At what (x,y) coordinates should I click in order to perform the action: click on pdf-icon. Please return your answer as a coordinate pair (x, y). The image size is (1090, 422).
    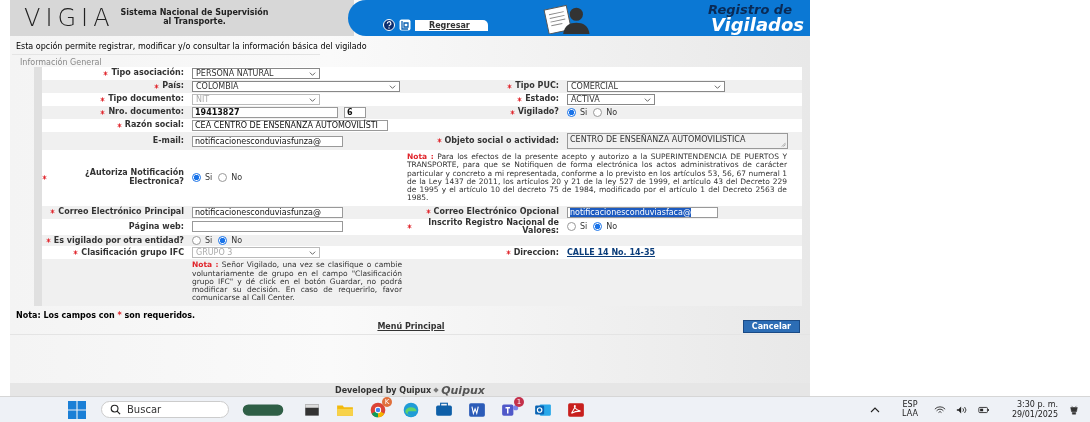
    Looking at the image, I should click on (576, 409).